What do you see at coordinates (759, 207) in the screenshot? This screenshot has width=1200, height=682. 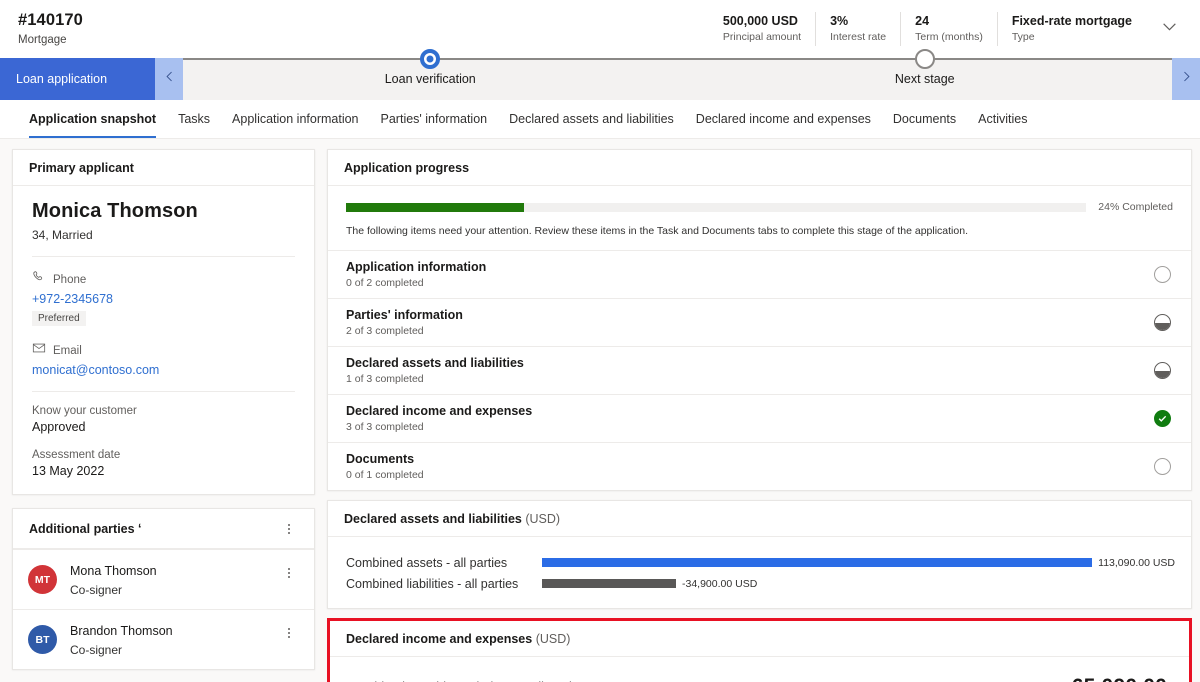 I see `progress-bar-row: 24% Completed` at bounding box center [759, 207].